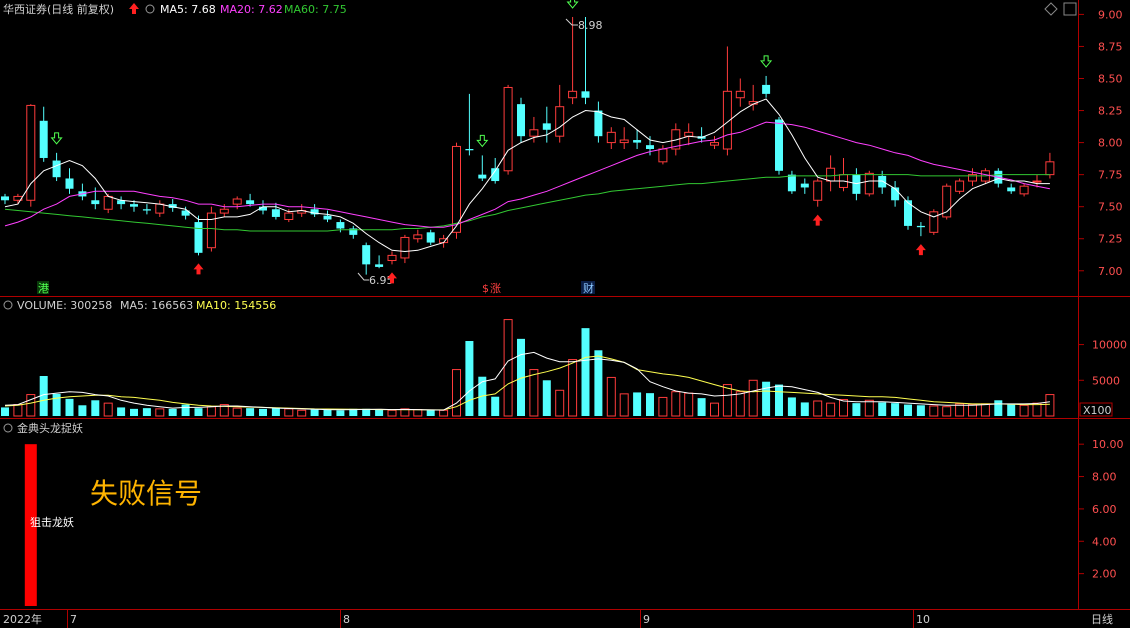 Image resolution: width=1130 pixels, height=628 pixels. What do you see at coordinates (485, 288) in the screenshot?
I see `dollar-marker: $` at bounding box center [485, 288].